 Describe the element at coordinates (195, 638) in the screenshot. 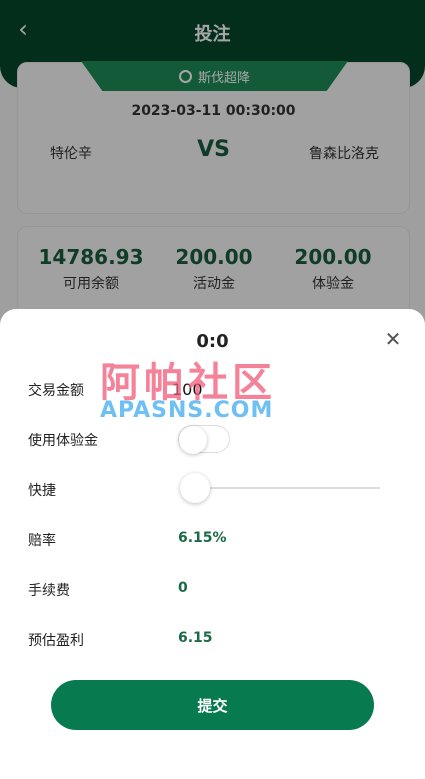

I see `profit-value: 6.15` at that location.